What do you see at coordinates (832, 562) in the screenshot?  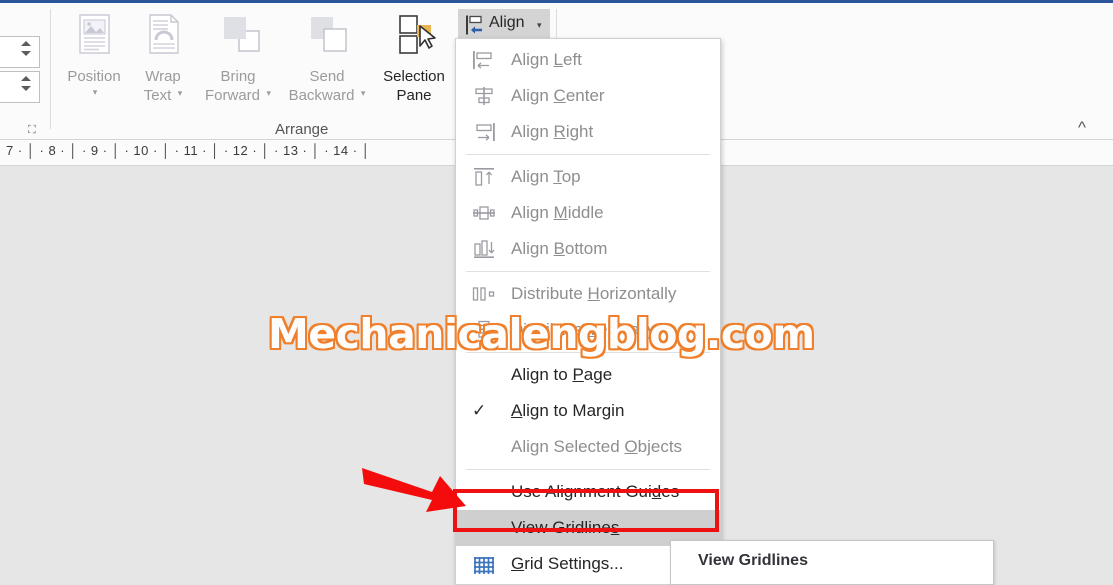 I see `tooltip: View Gridlines` at bounding box center [832, 562].